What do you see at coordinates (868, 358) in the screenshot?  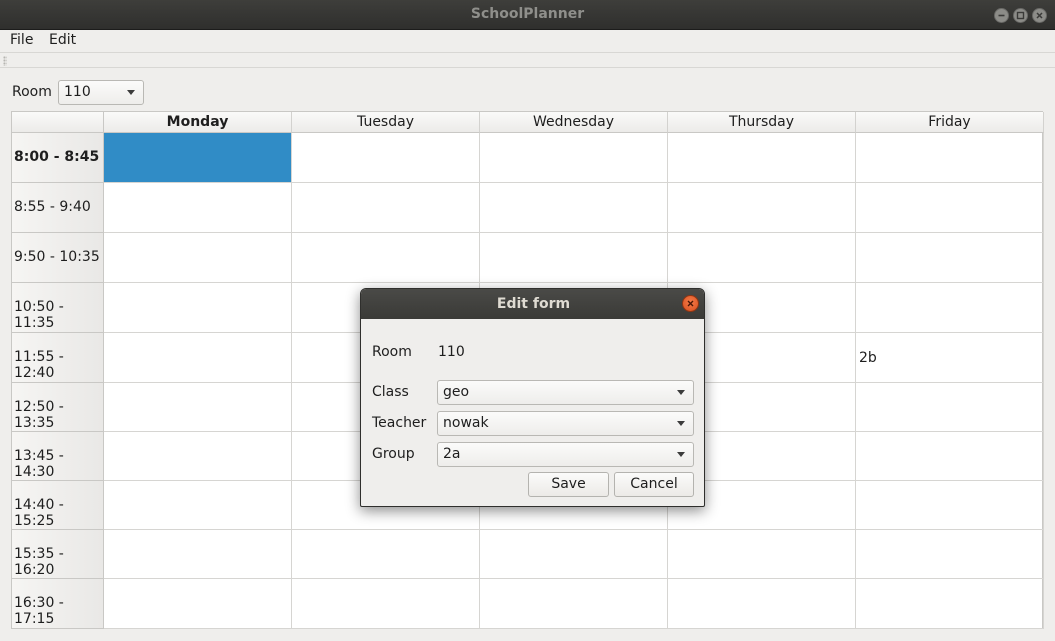 I see `cell-entry: 2b` at bounding box center [868, 358].